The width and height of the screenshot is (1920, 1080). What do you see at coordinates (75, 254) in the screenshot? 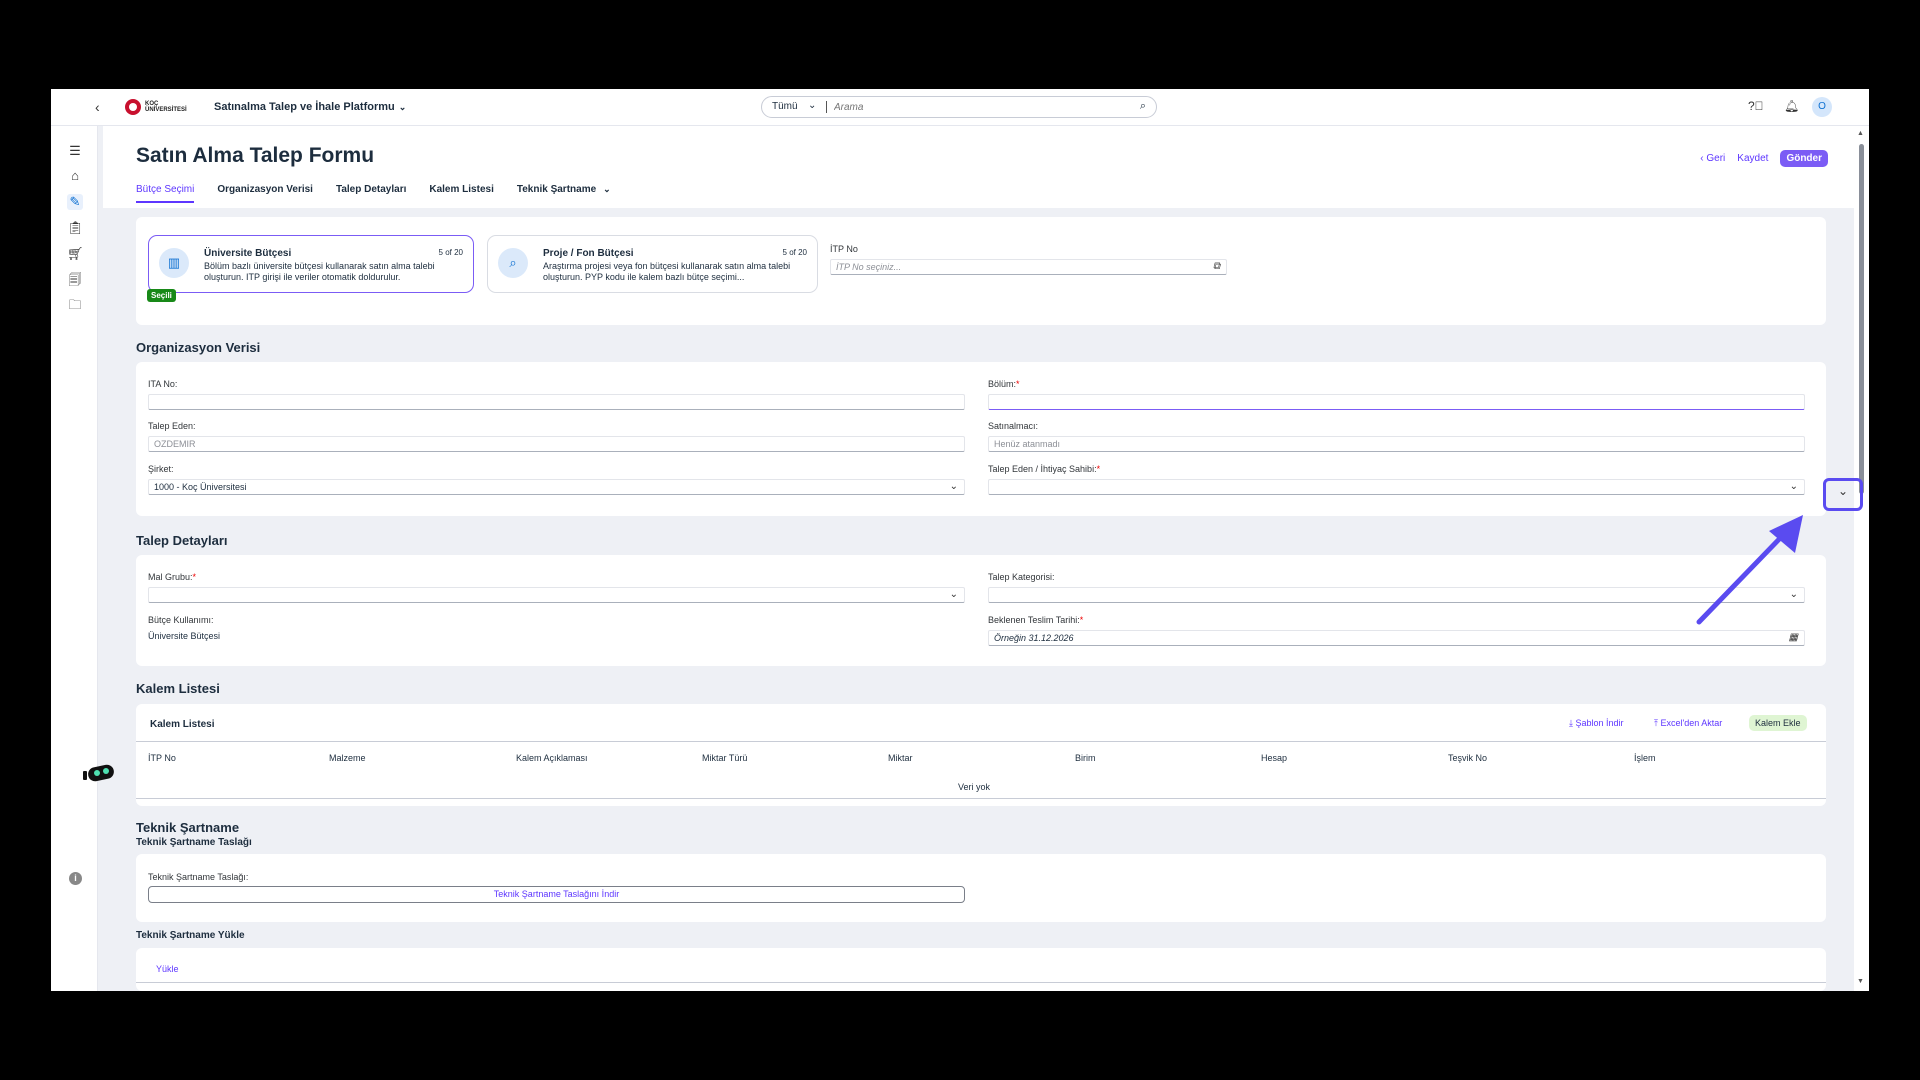
I see `cart-icon: 🛒︎` at bounding box center [75, 254].